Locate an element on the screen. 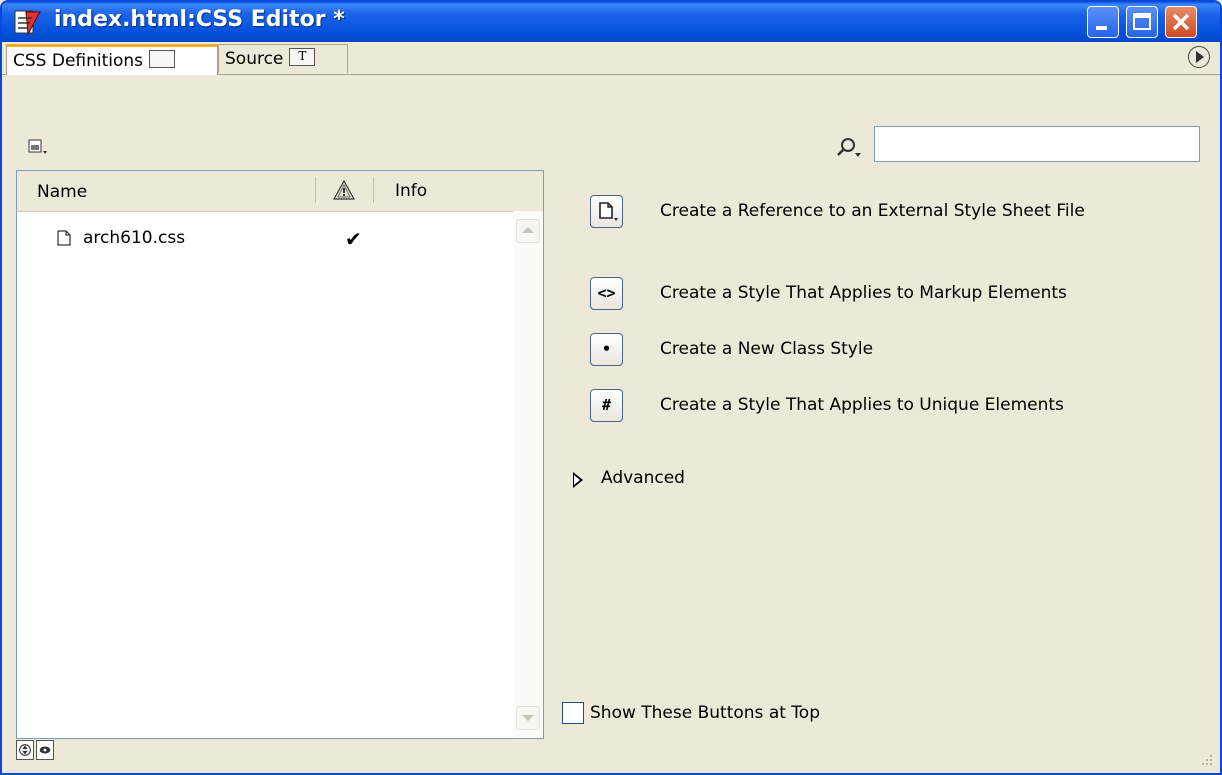 This screenshot has width=1222, height=775. scroll-up-arrow-icon is located at coordinates (528, 231).